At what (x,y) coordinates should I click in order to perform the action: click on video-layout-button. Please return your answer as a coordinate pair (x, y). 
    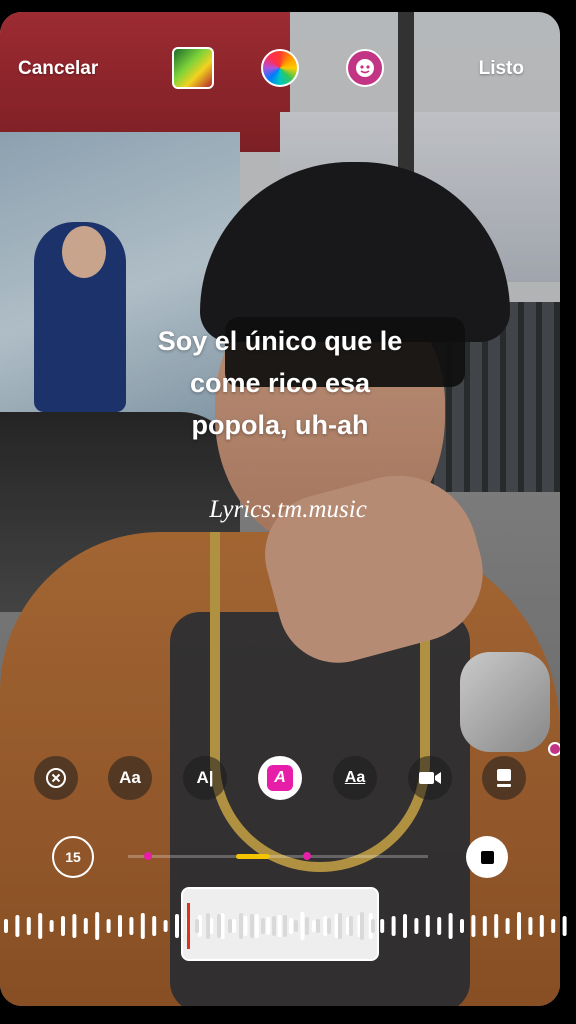
    Looking at the image, I should click on (430, 778).